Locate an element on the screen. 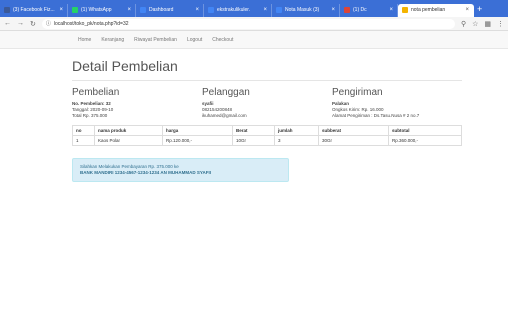 The image size is (508, 323). back-icon: ← is located at coordinates (7, 23).